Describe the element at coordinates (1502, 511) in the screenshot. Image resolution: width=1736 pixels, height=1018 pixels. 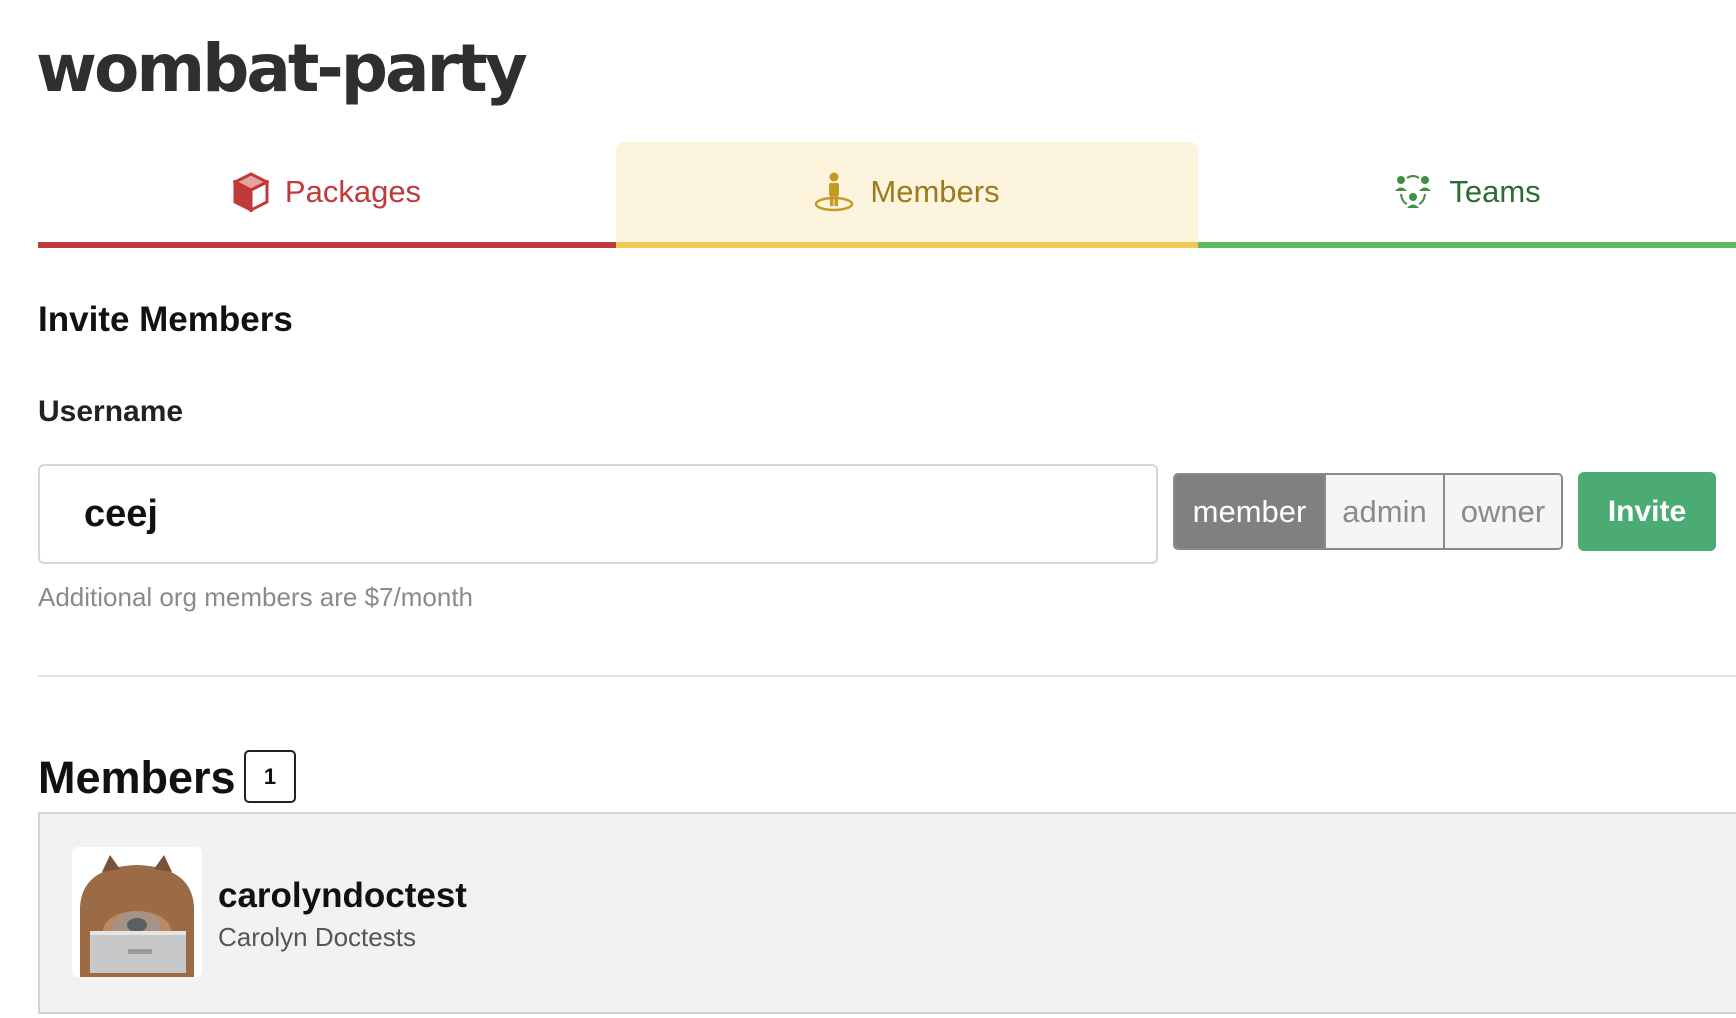
I see `role-owner-option: owner` at that location.